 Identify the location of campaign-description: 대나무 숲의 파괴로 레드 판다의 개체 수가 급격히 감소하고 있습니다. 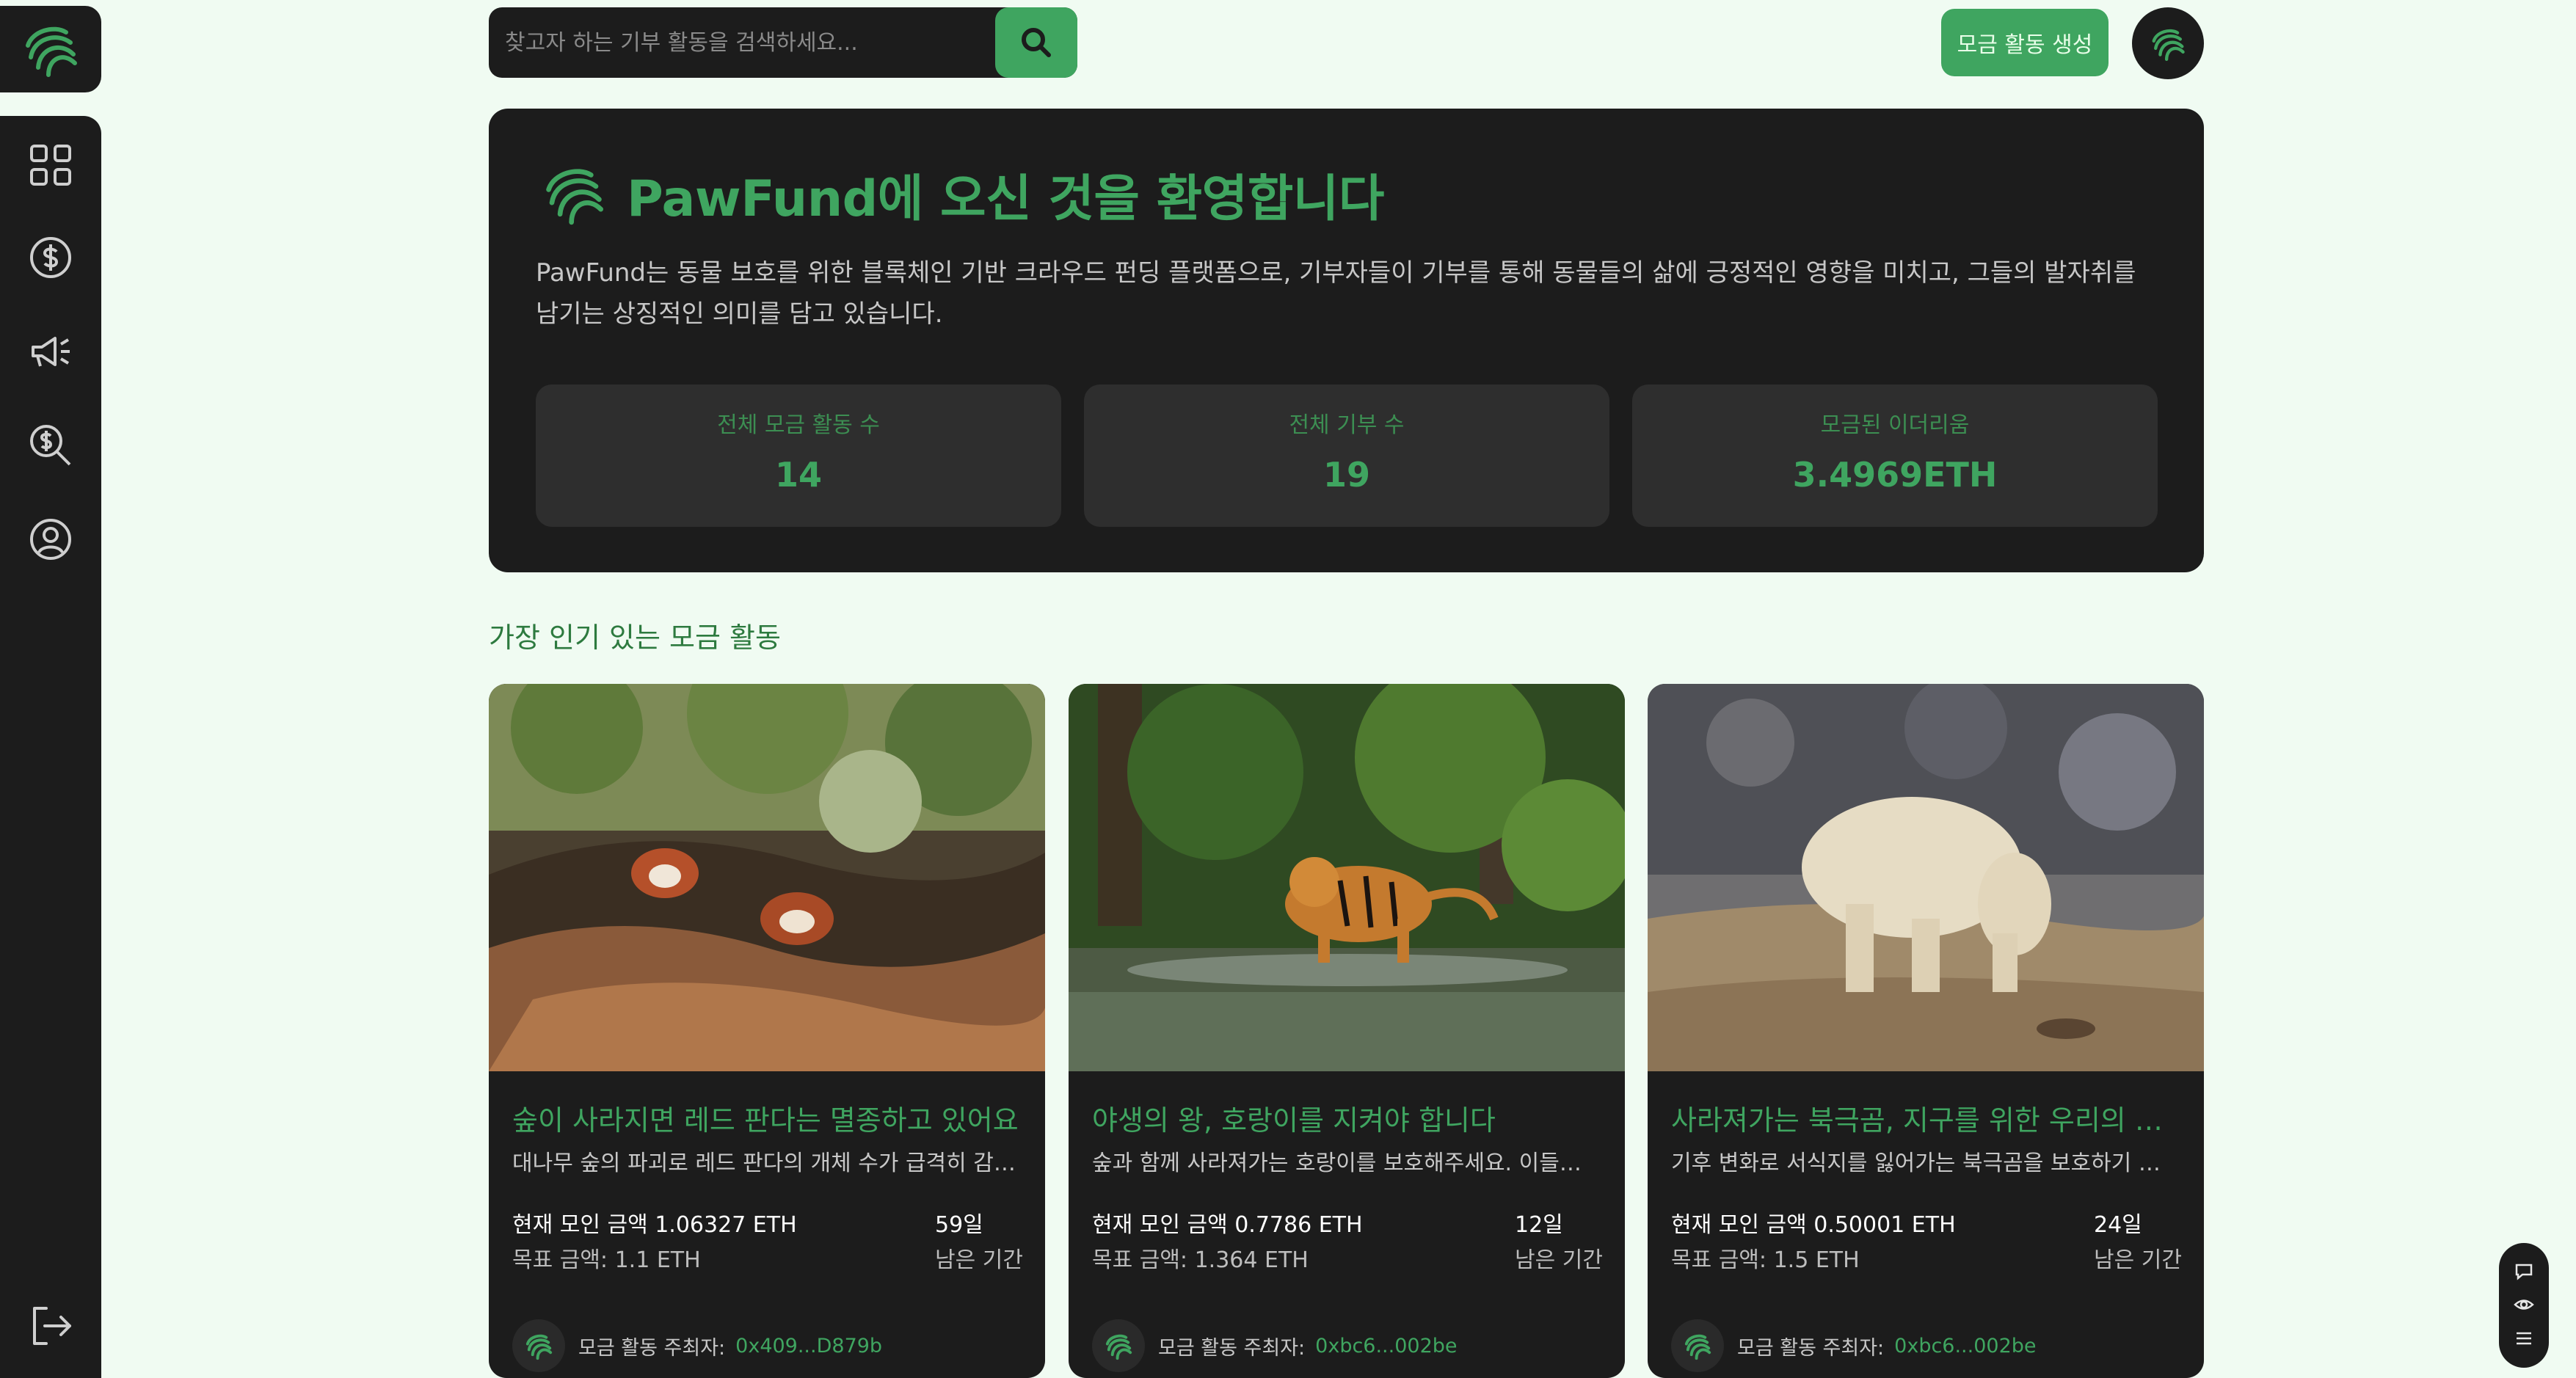
(767, 1163).